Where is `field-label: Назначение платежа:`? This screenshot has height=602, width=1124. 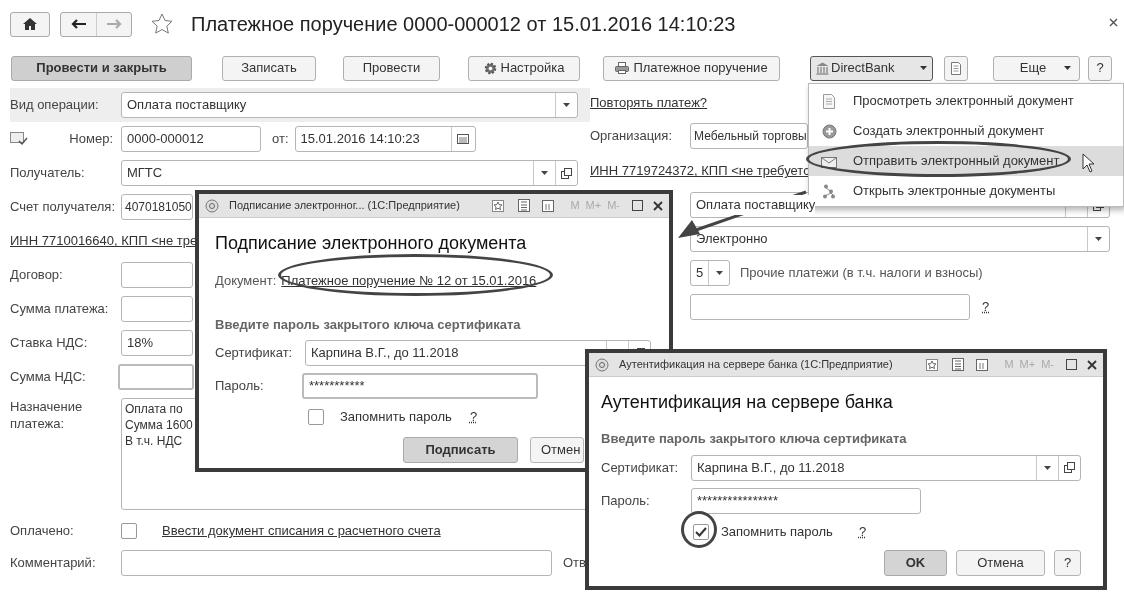
field-label: Назначение платежа: is located at coordinates (47, 415).